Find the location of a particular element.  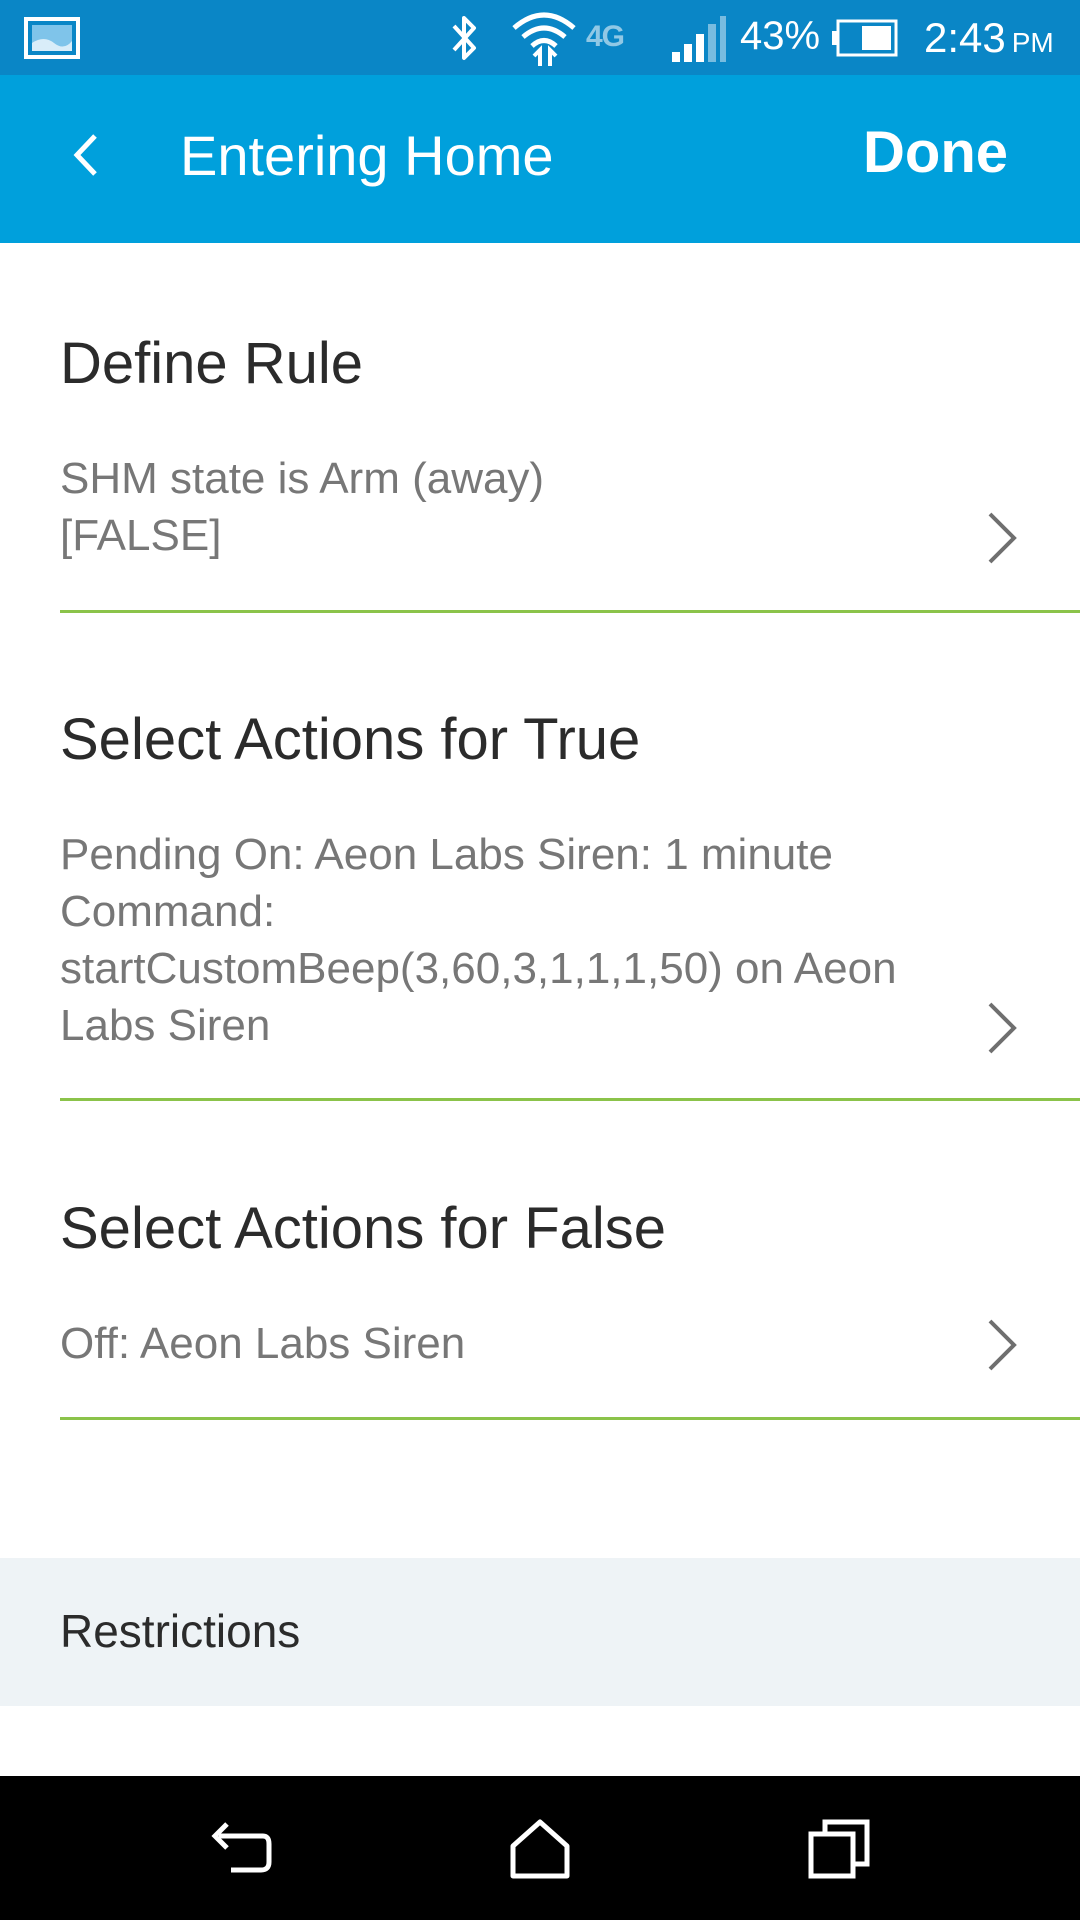

back-button is located at coordinates (86, 155).